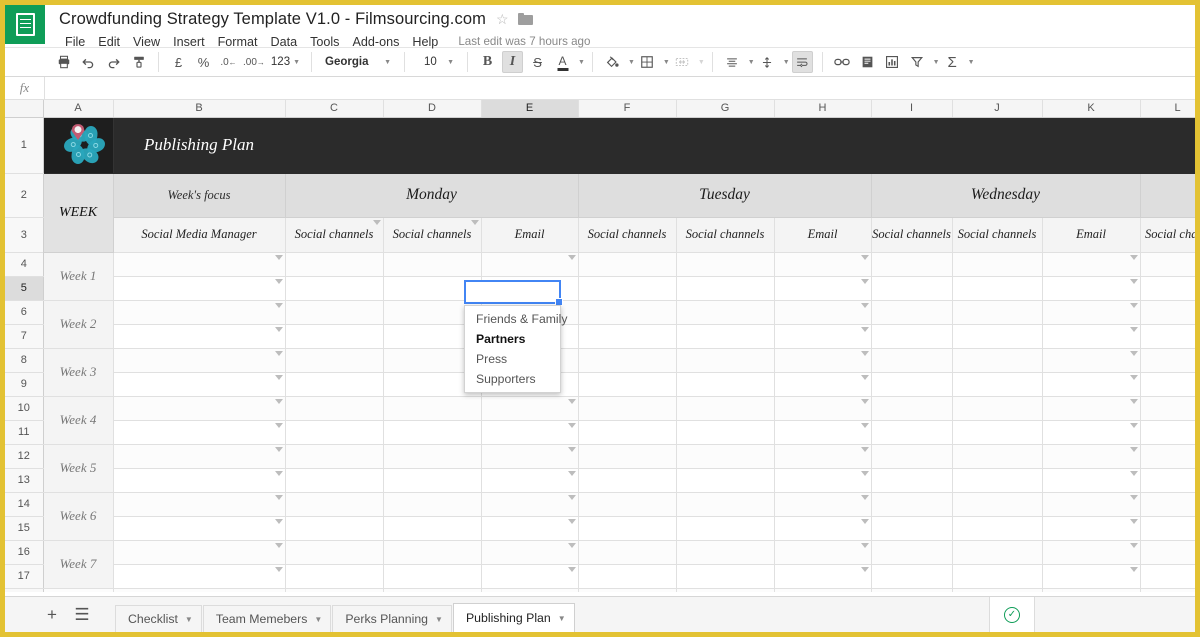  I want to click on cell-d3-social-channels: Social channels, so click(432, 235).